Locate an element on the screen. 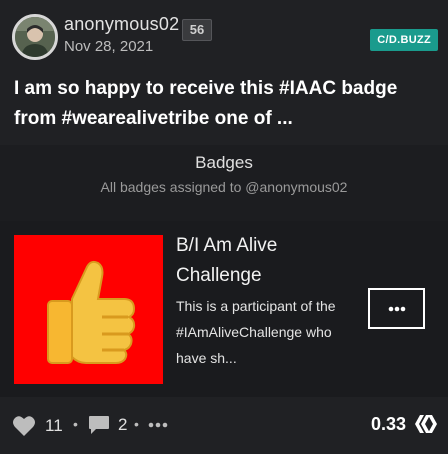 The height and width of the screenshot is (454, 448). more-dots-icon is located at coordinates (158, 425).